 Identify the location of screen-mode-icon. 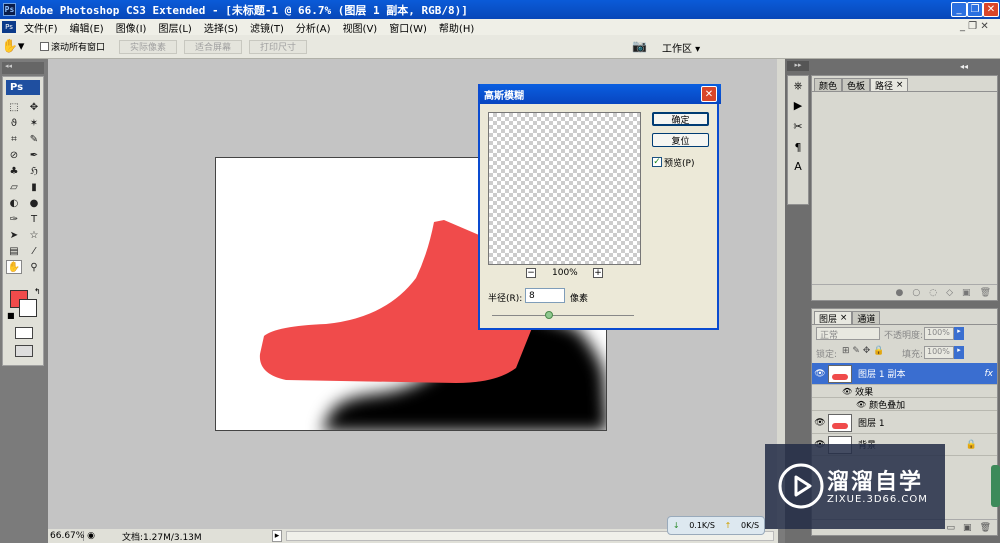
(24, 351).